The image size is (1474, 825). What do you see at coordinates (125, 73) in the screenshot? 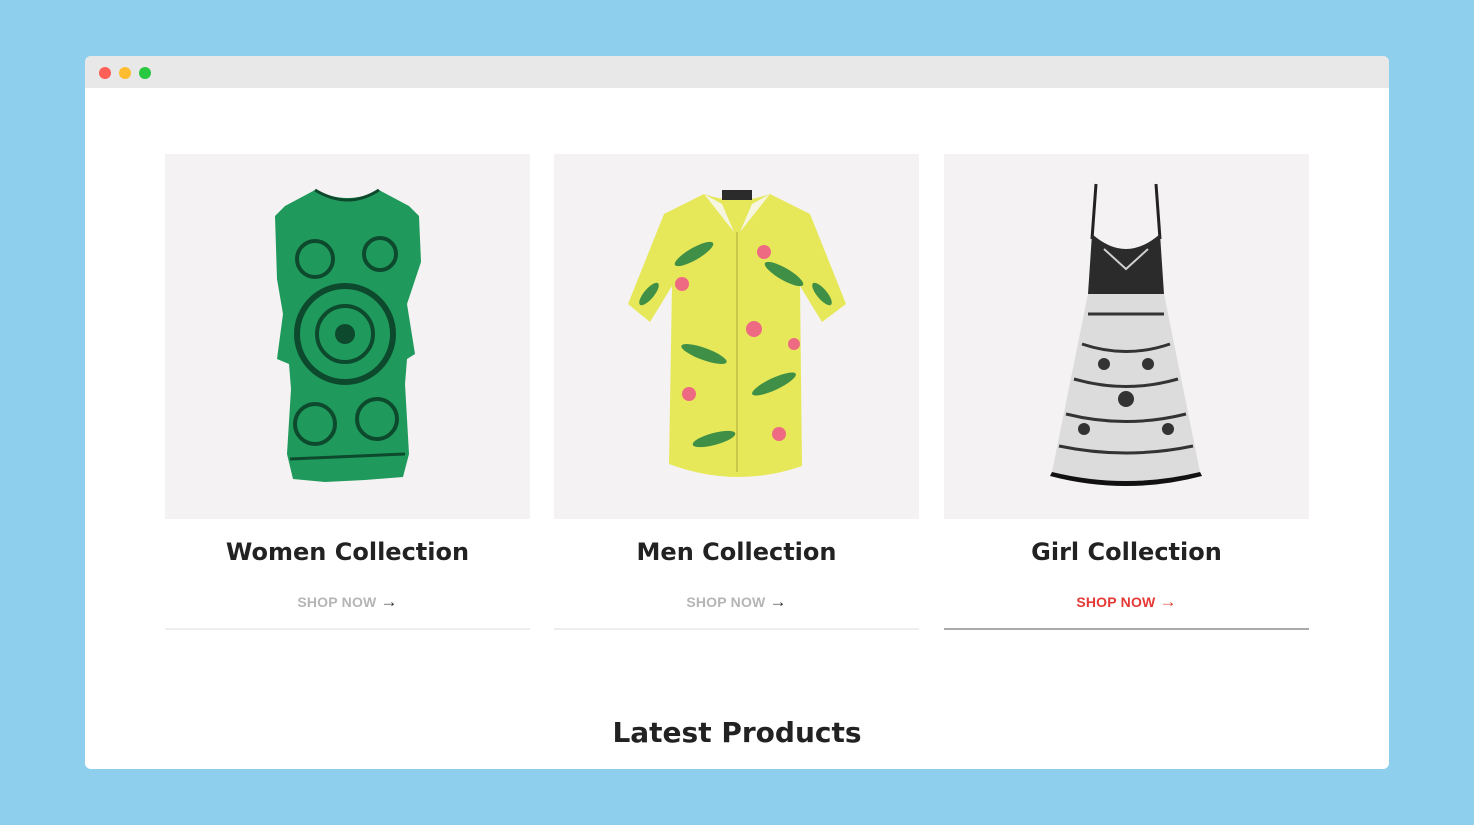
I see `minimize-window-button` at bounding box center [125, 73].